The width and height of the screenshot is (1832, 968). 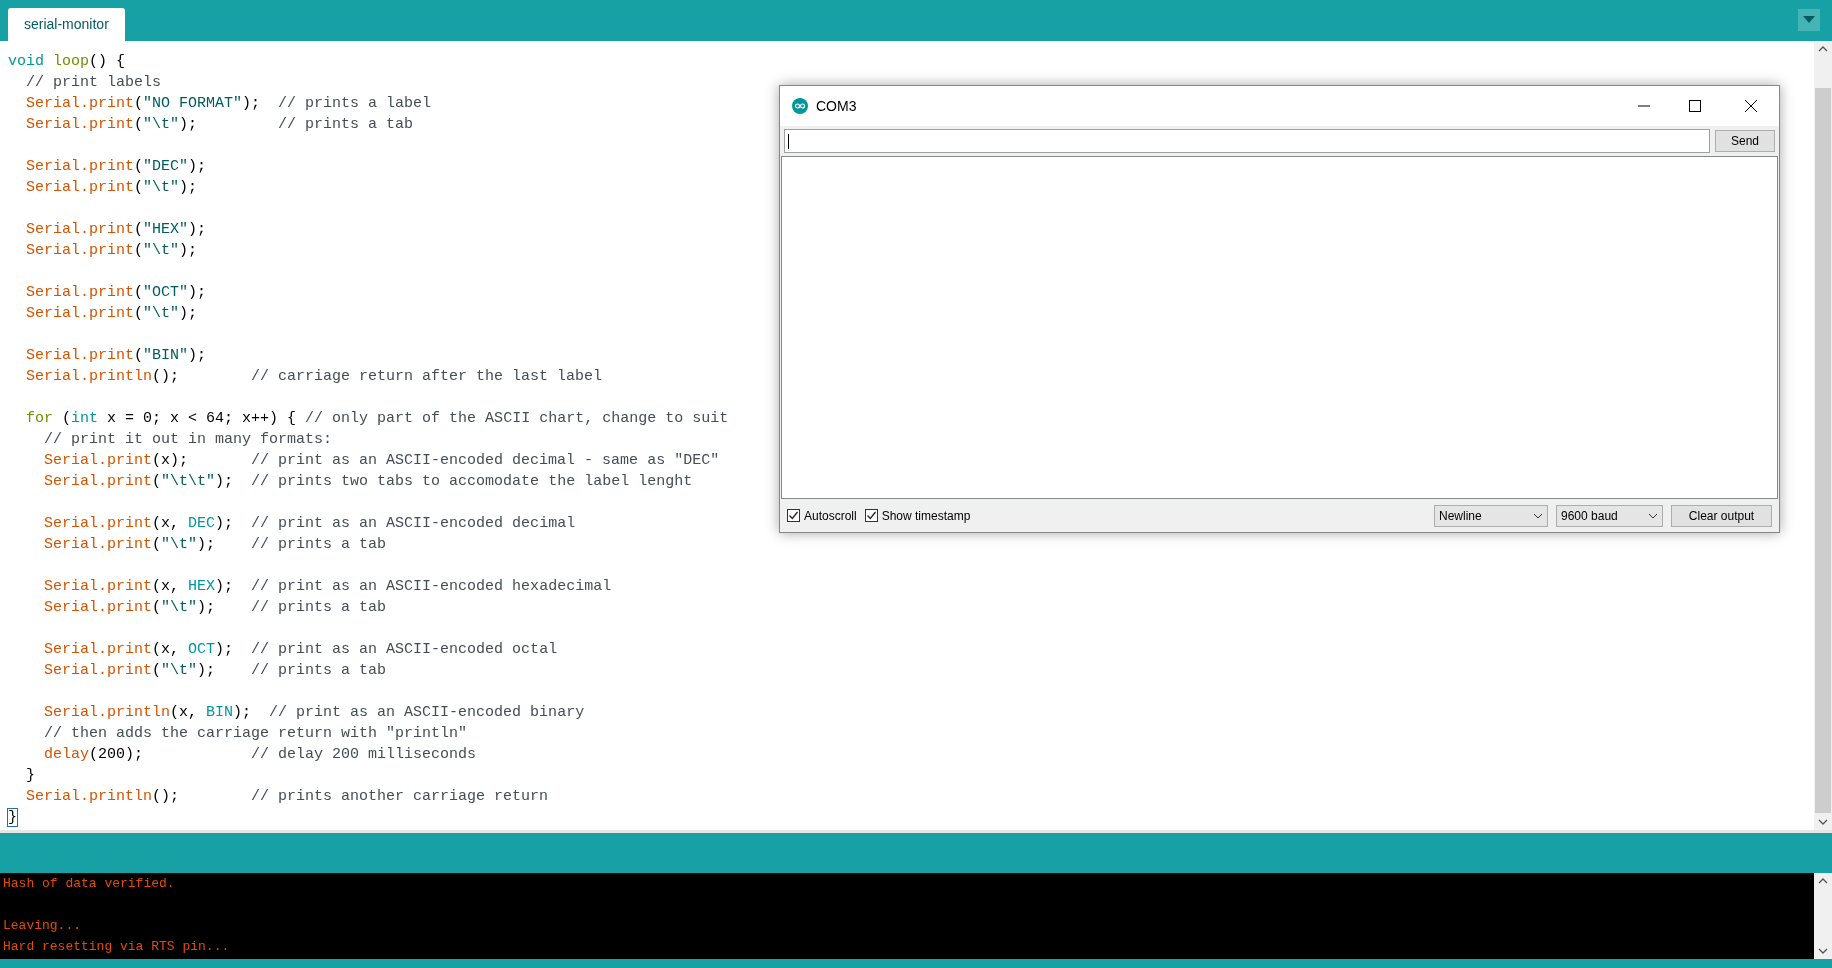 I want to click on code-line: Serial.print("HEX");, so click(x=116, y=230).